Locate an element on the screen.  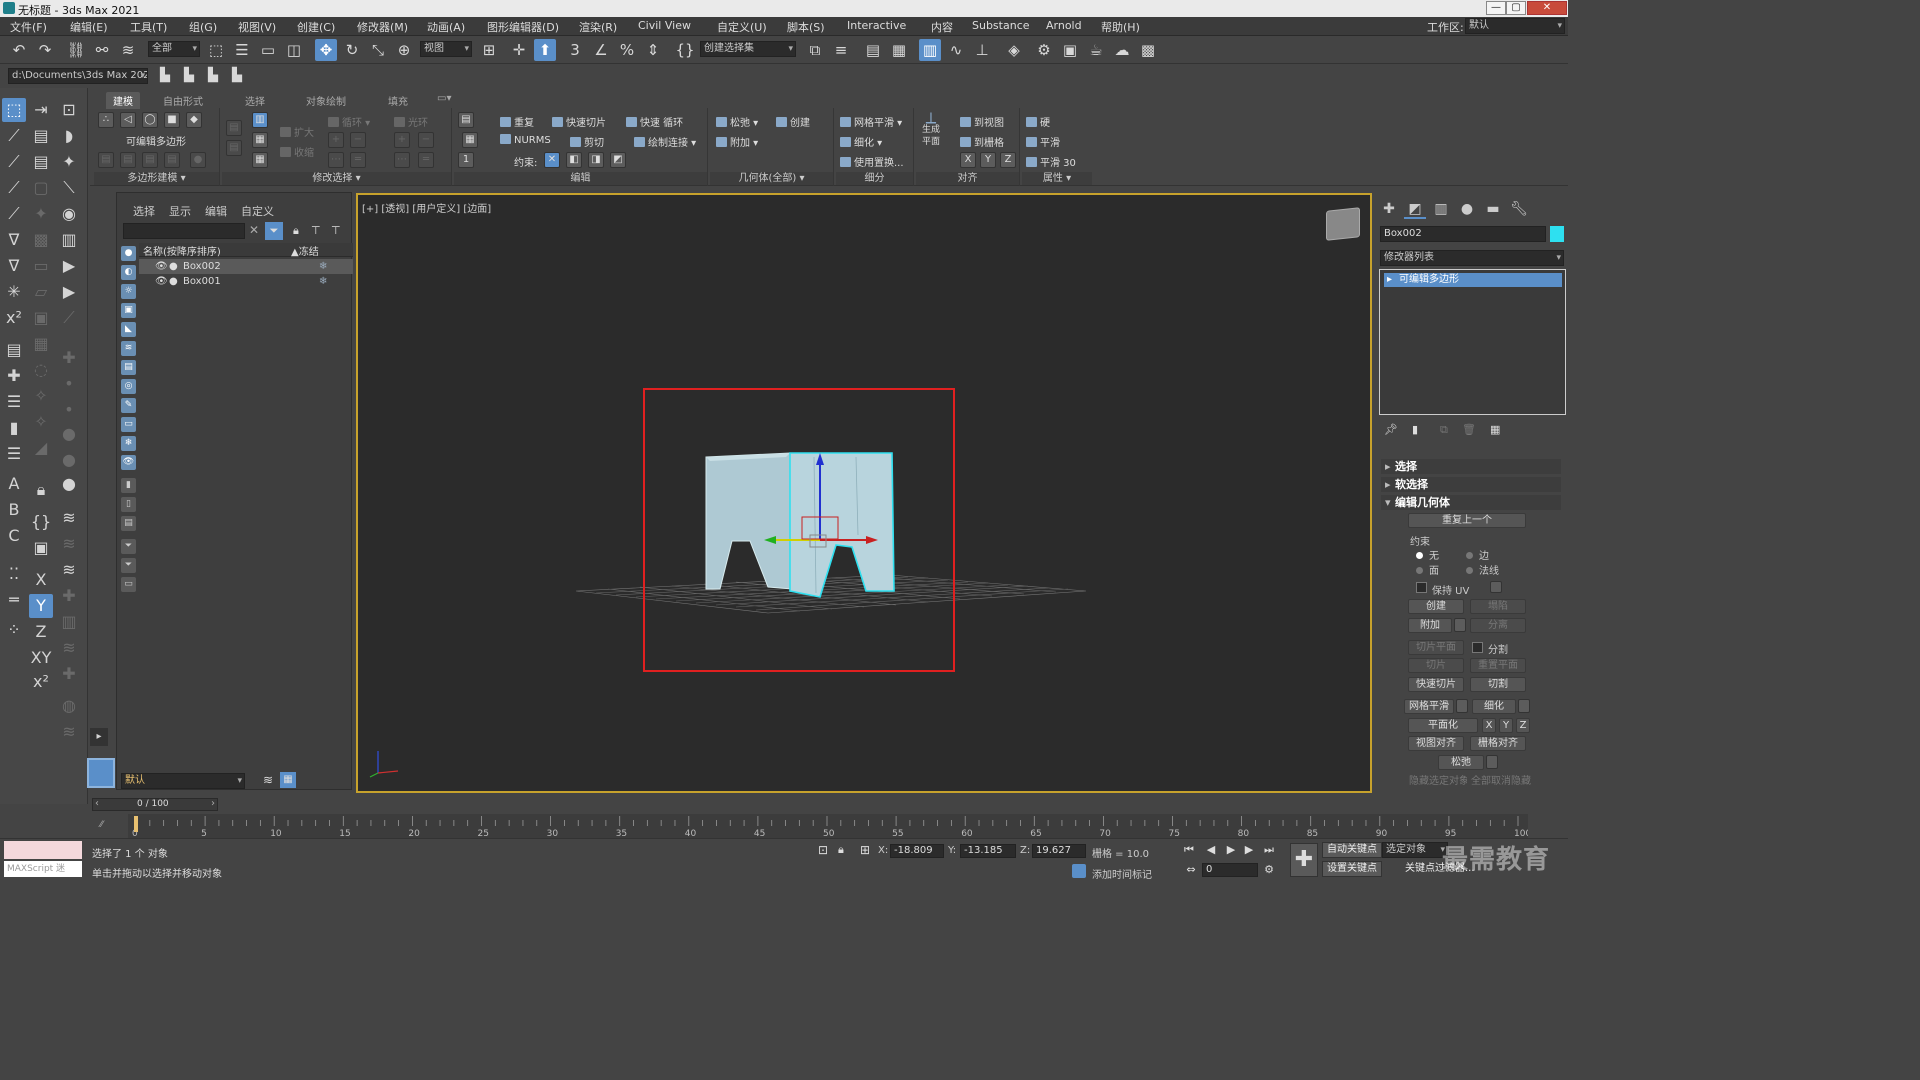
scene-tab-select: 选择 is located at coordinates (144, 211).